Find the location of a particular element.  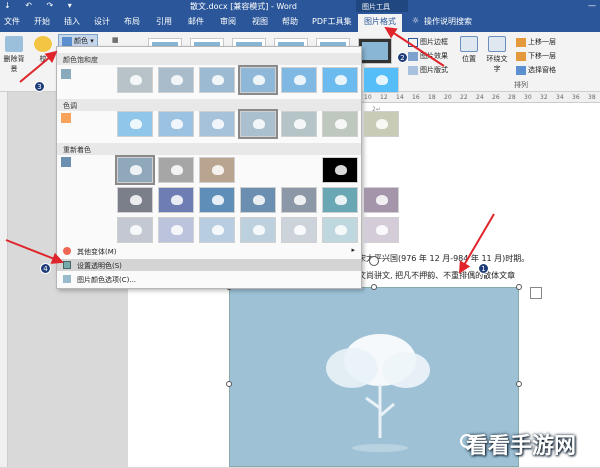

tab-help: 帮助 is located at coordinates (290, 21).